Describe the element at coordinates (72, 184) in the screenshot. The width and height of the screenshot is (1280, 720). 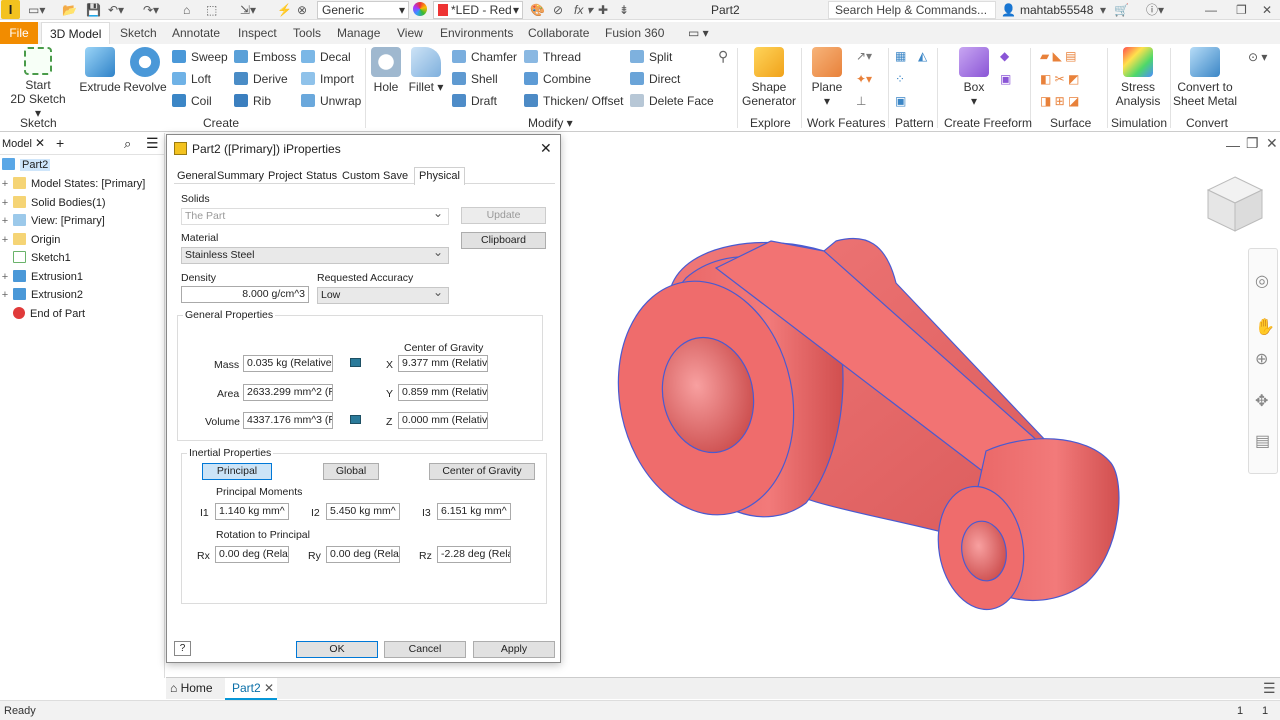
I see `tree-item-model-states: + Model States: [Primary]` at that location.